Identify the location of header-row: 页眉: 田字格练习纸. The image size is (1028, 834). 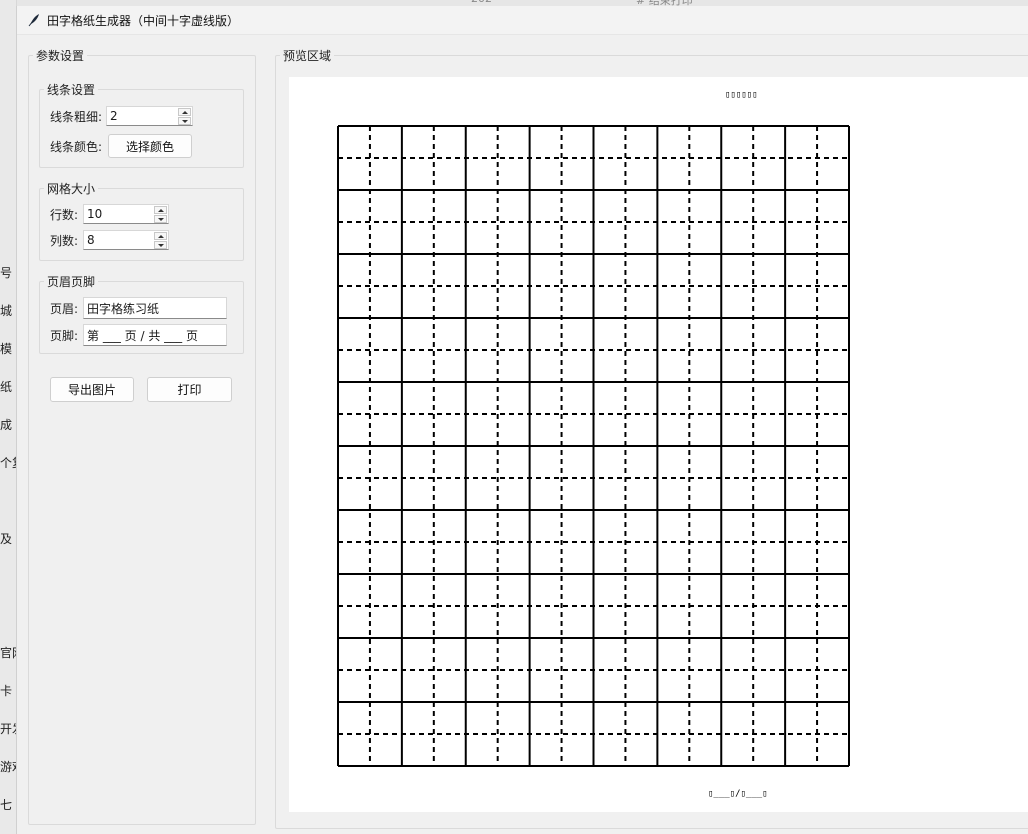
(139, 308).